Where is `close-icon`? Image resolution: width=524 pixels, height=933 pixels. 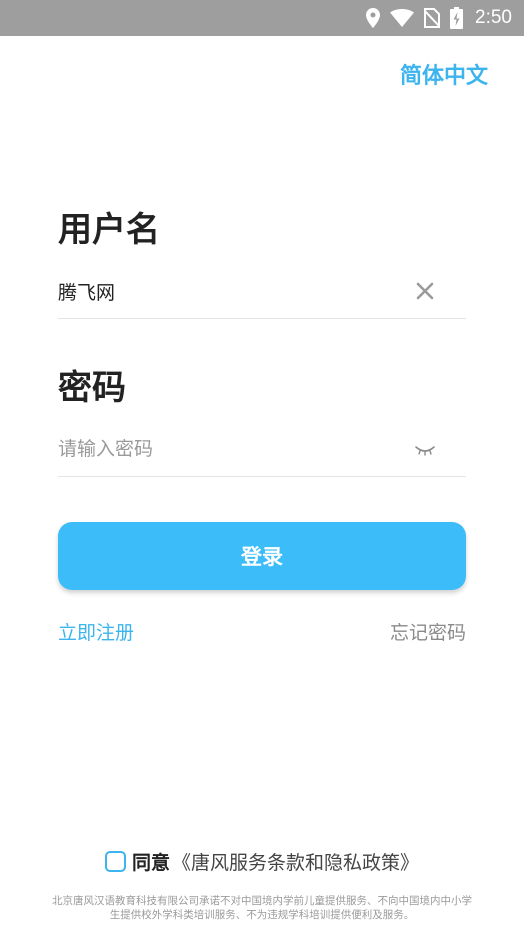
close-icon is located at coordinates (425, 291).